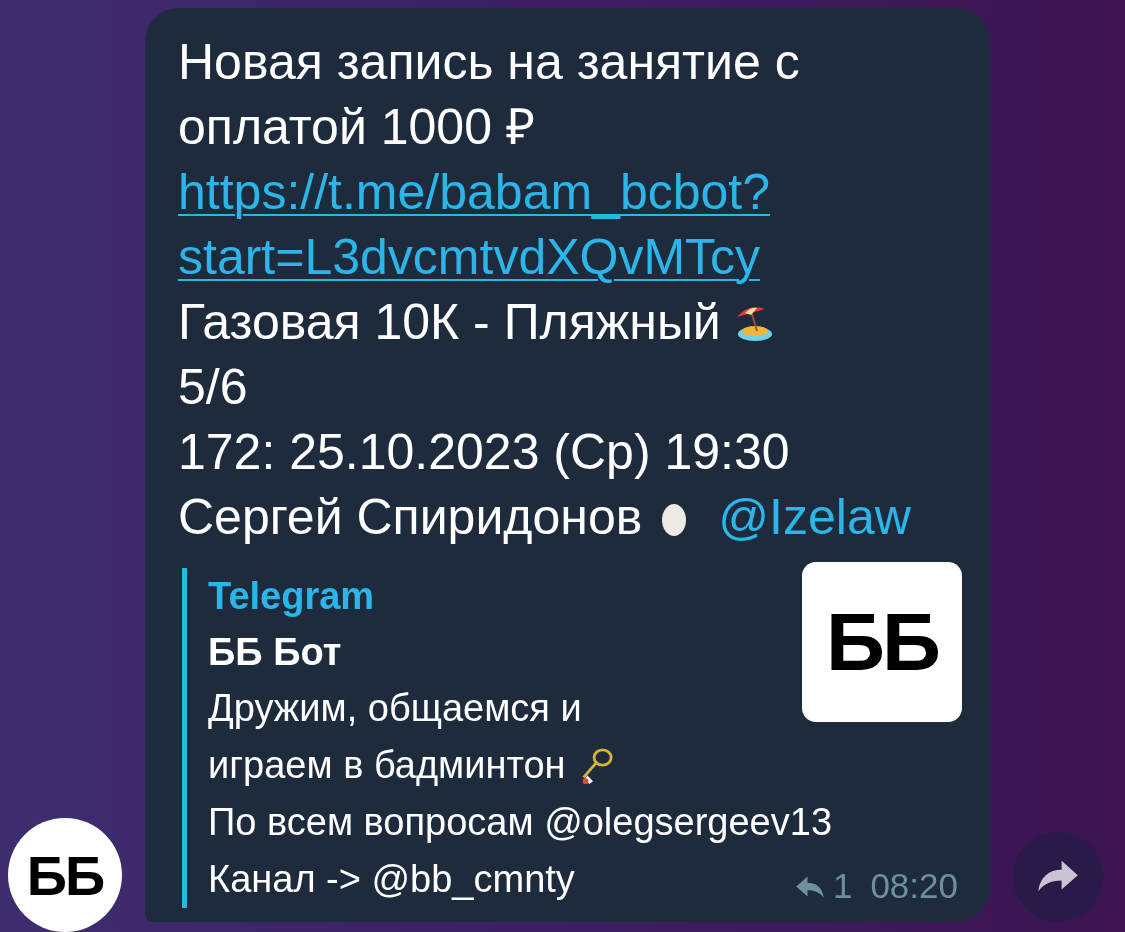  Describe the element at coordinates (520, 822) in the screenshot. I see `message-text: По всем вопросам @olegsergeev13` at that location.